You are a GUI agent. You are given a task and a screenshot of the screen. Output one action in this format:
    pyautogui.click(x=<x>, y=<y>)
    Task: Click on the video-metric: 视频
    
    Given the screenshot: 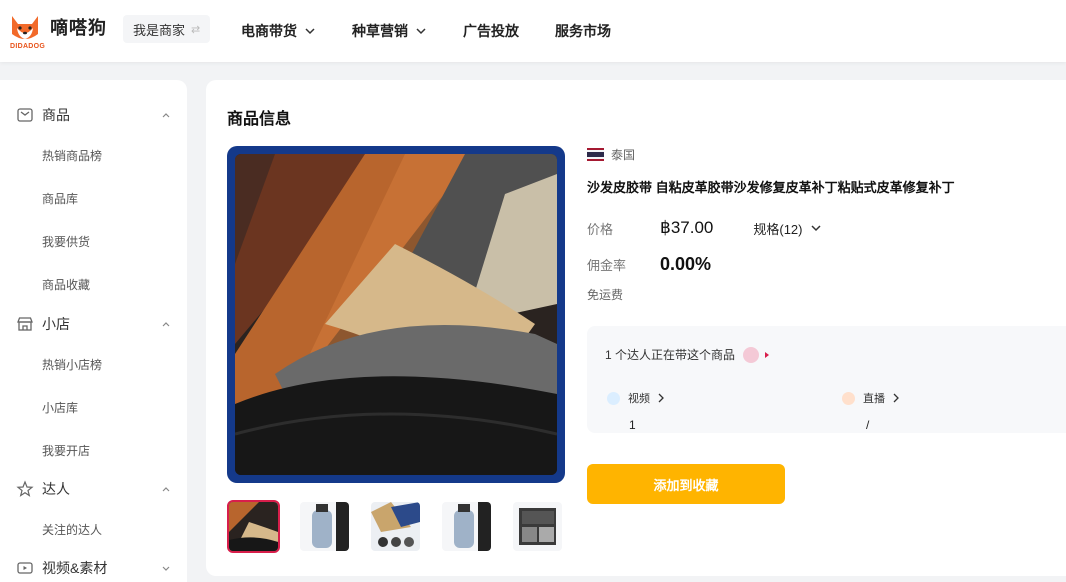 What is the action you would take?
    pyautogui.click(x=636, y=398)
    